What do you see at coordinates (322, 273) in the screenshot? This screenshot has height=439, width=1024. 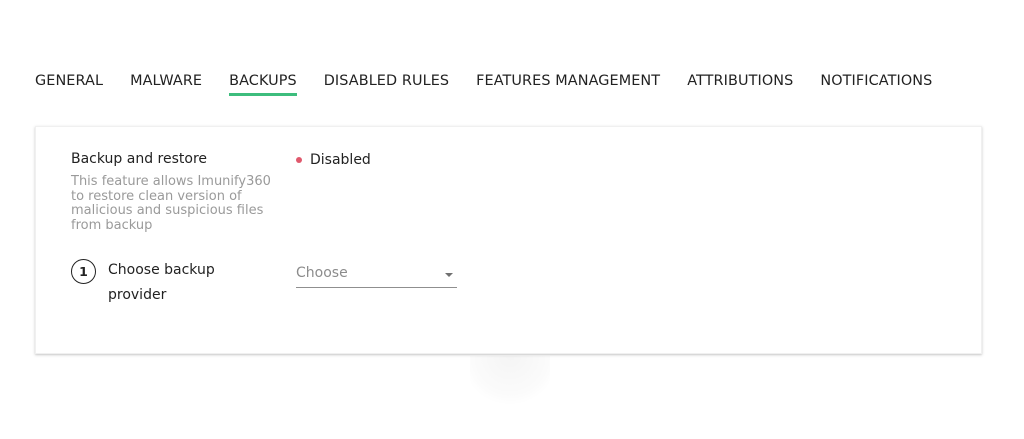 I see `select-value: Choose` at bounding box center [322, 273].